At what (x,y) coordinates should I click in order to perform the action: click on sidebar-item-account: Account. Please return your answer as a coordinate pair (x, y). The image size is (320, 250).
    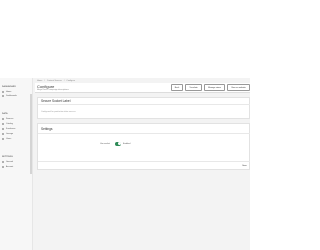
    Looking at the image, I should click on (7, 166).